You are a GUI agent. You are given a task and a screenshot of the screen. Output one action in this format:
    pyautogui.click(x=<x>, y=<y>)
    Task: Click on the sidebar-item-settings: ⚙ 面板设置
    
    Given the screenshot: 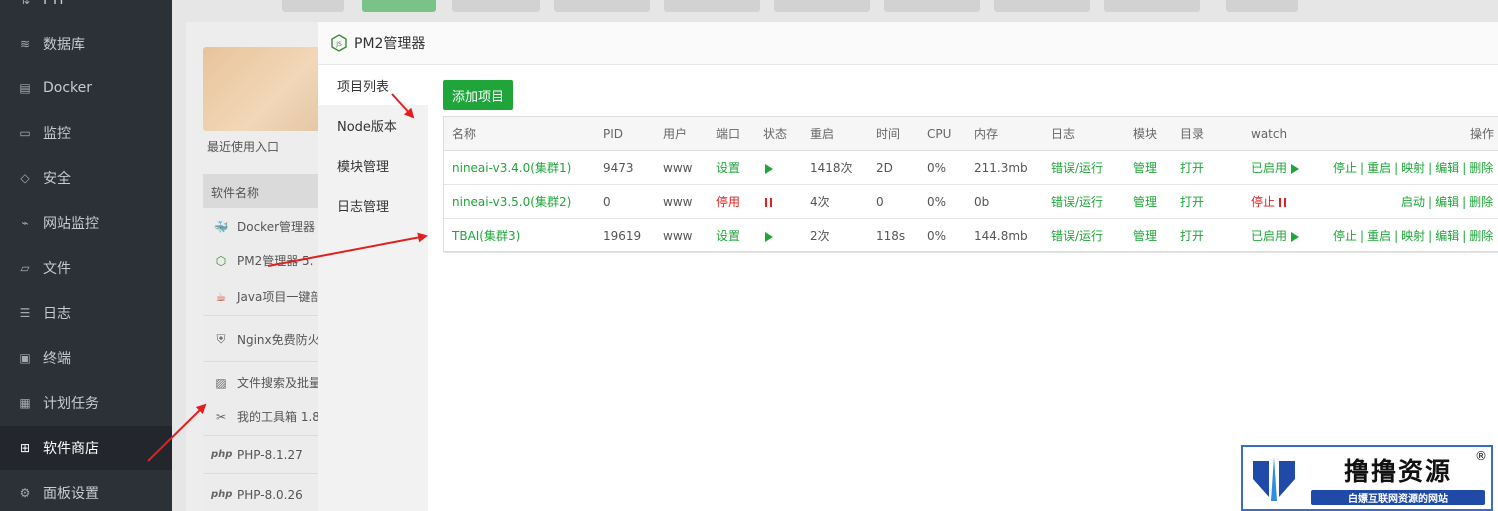 What is the action you would take?
    pyautogui.click(x=86, y=491)
    